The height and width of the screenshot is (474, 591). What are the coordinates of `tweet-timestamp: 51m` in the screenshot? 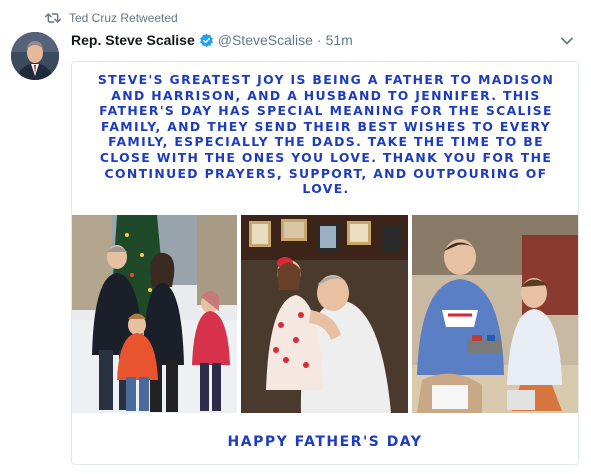 It's located at (339, 40).